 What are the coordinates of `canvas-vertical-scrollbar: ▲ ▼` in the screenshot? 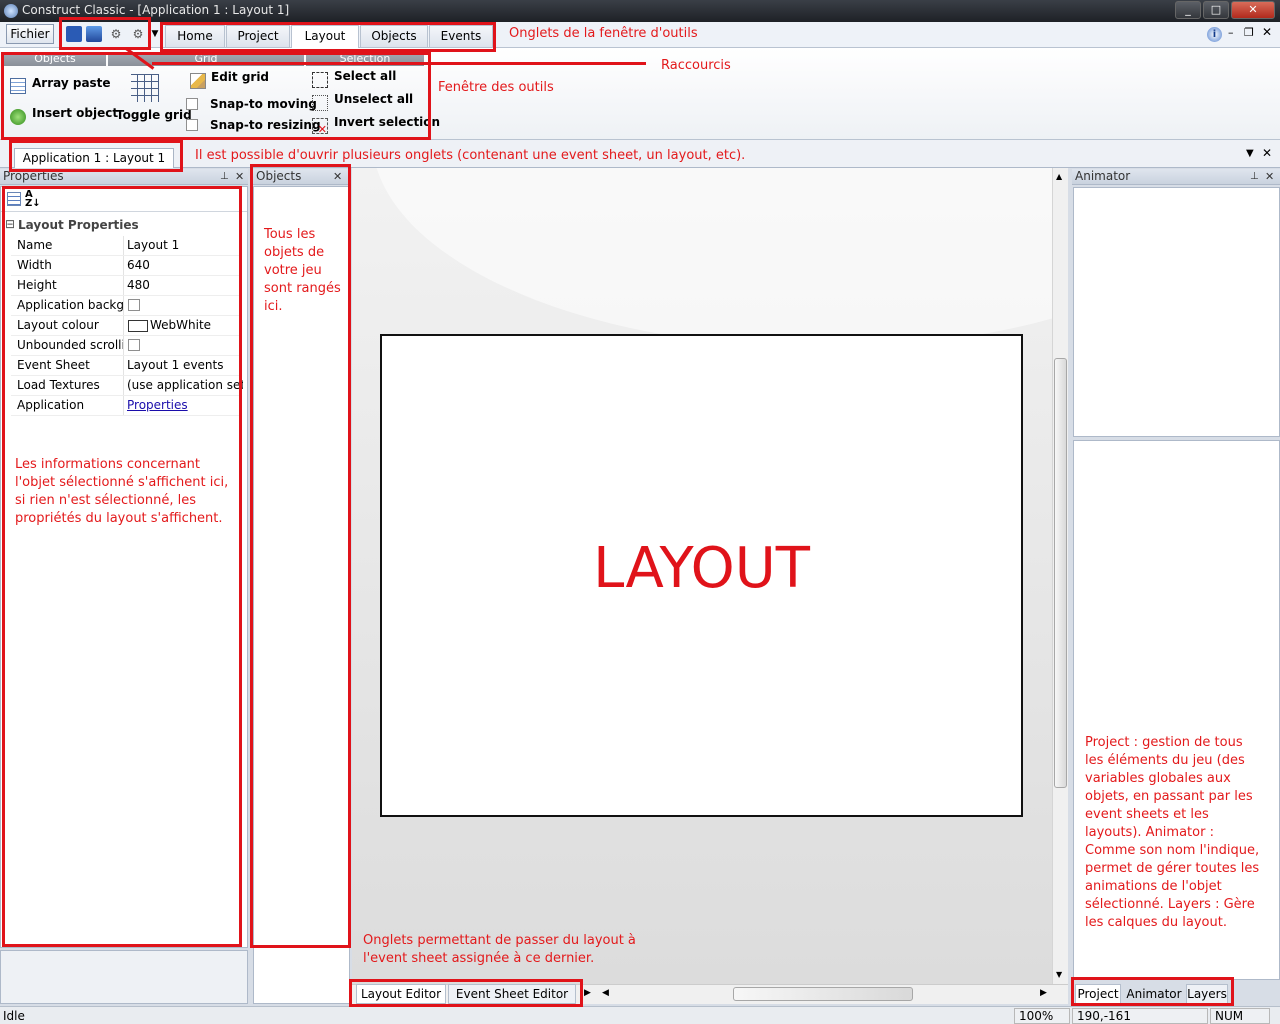 It's located at (1060, 576).